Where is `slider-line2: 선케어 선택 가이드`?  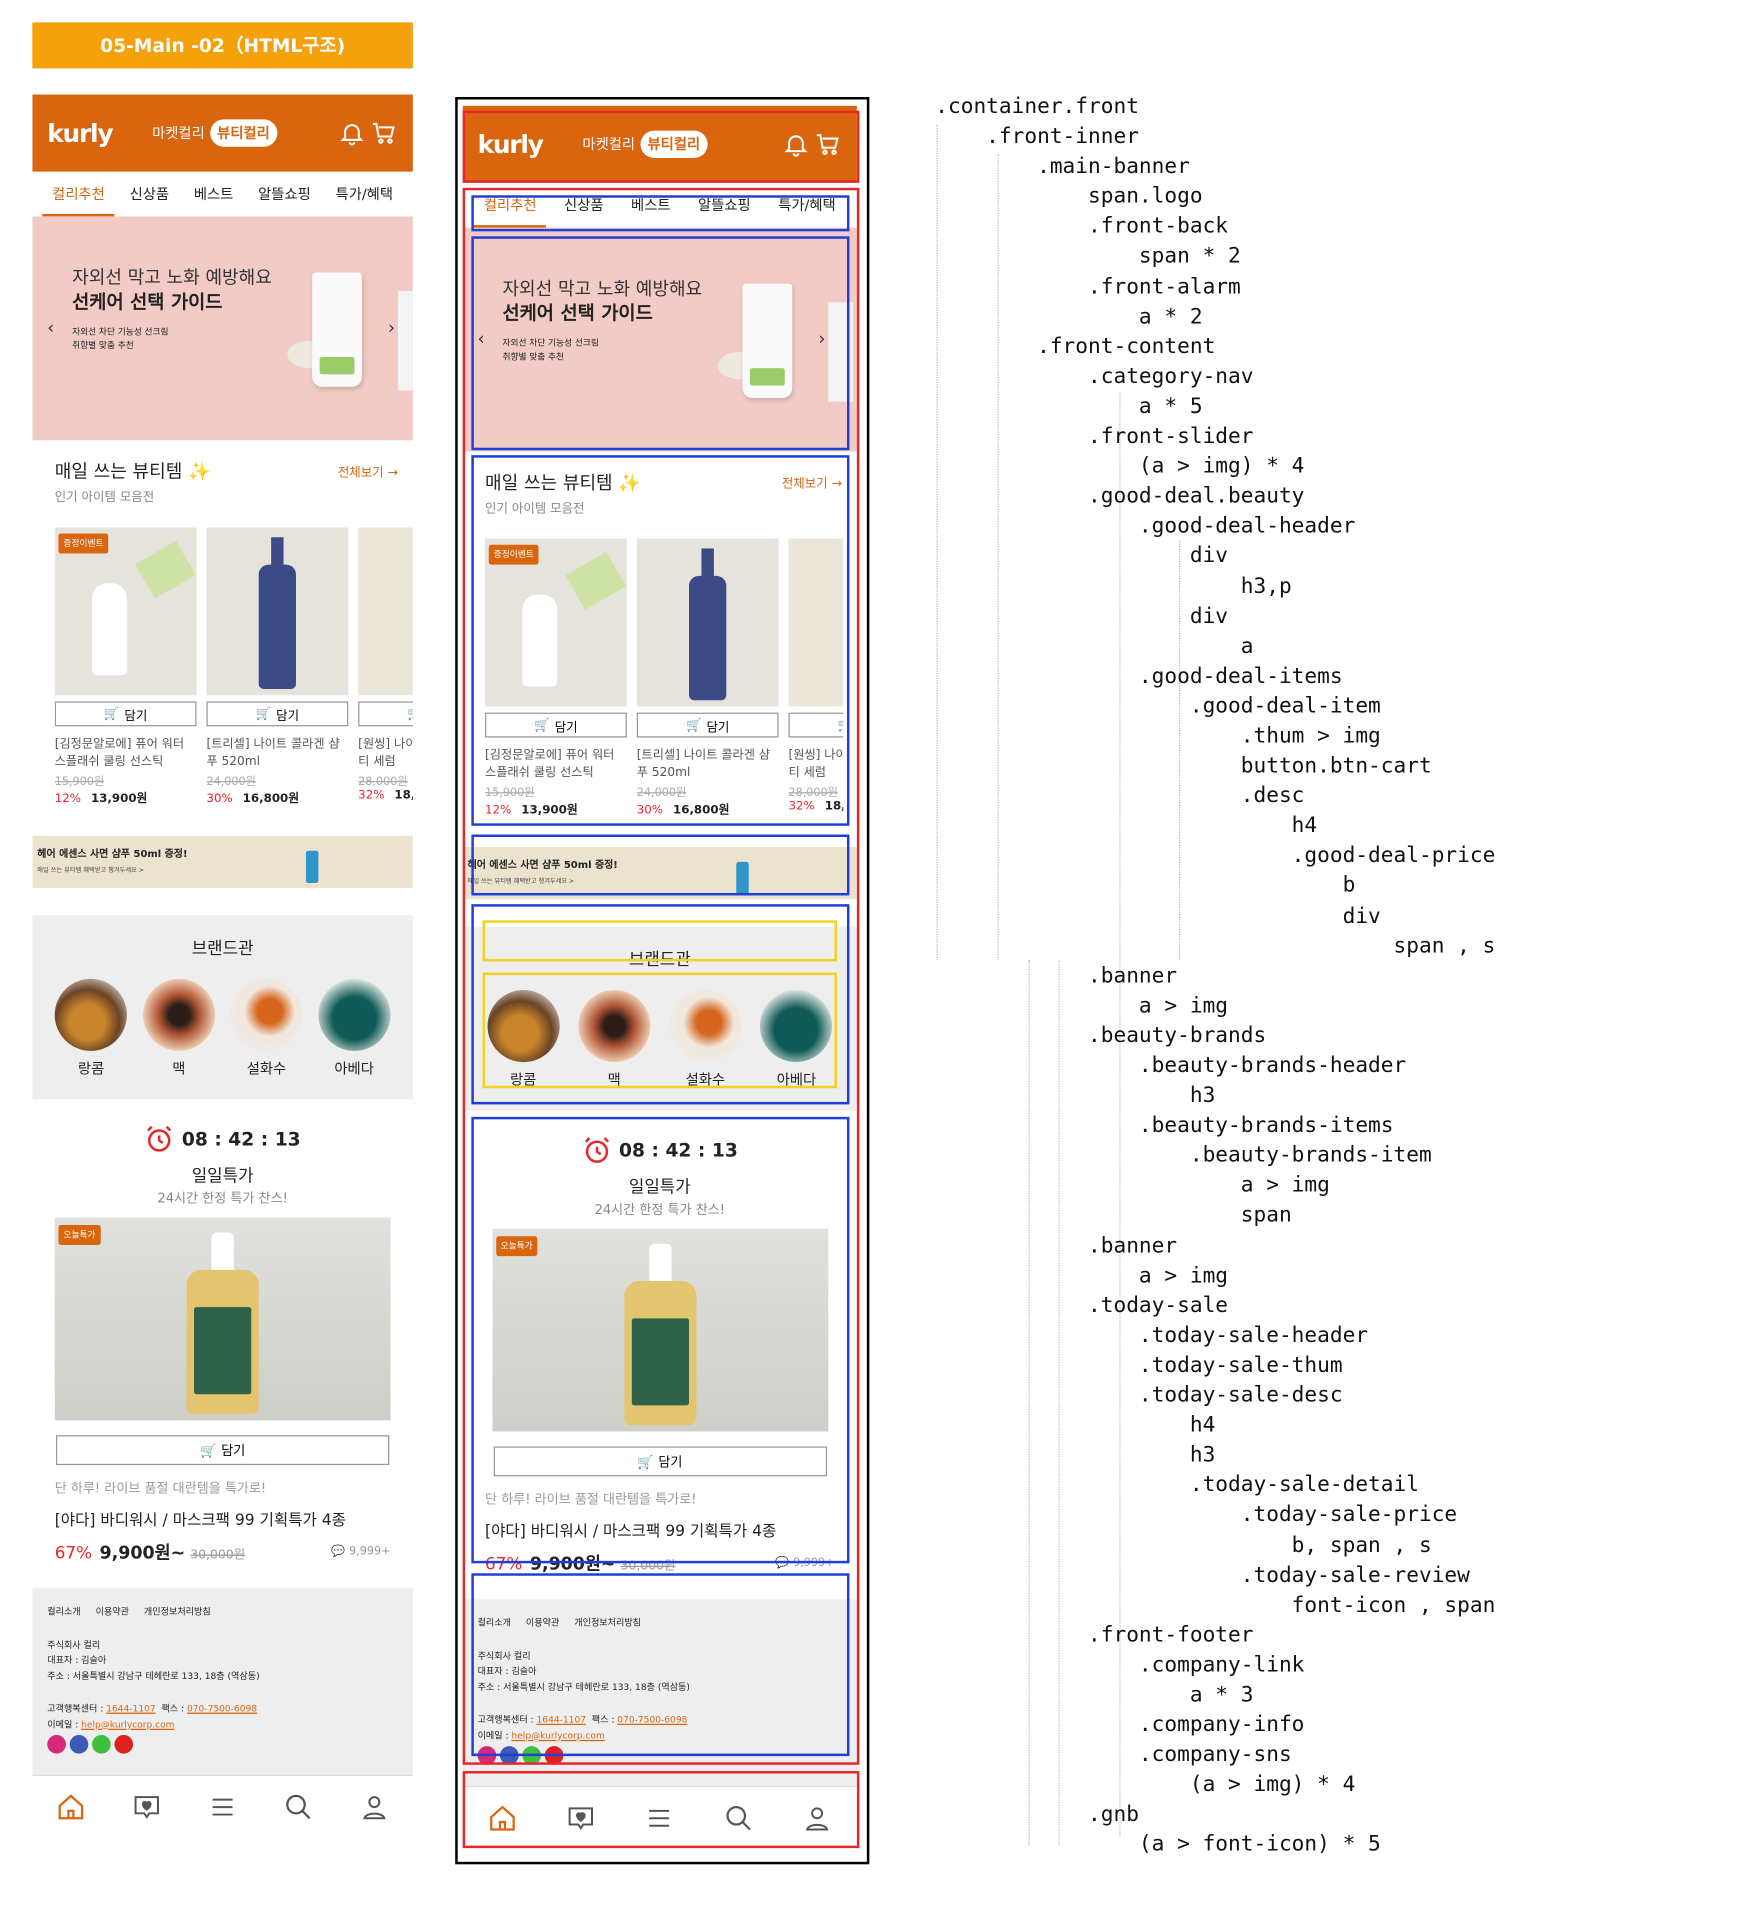 slider-line2: 선케어 선택 가이드 is located at coordinates (147, 302).